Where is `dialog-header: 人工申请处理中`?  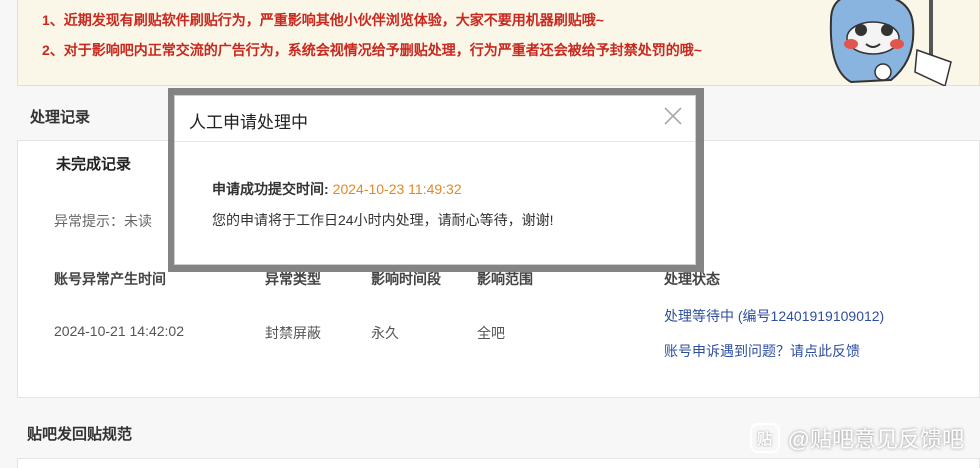 dialog-header: 人工申请处理中 is located at coordinates (435, 119).